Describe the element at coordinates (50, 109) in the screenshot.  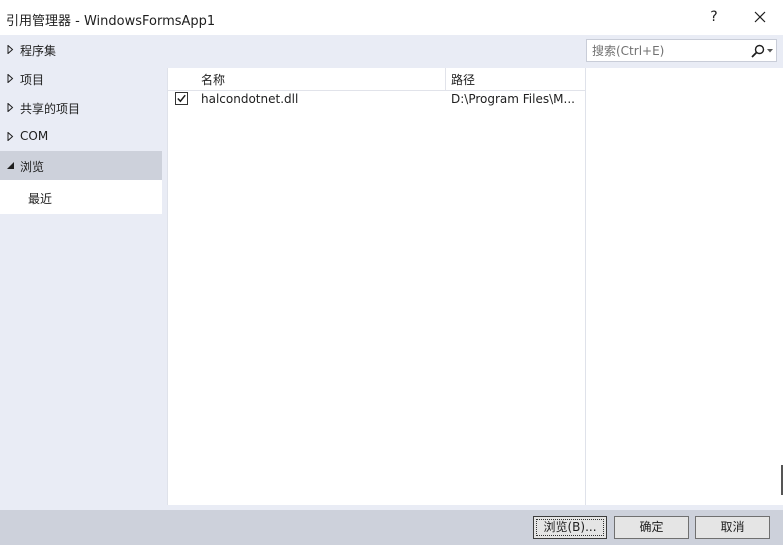
I see `nav-item-label: 共享的项目` at that location.